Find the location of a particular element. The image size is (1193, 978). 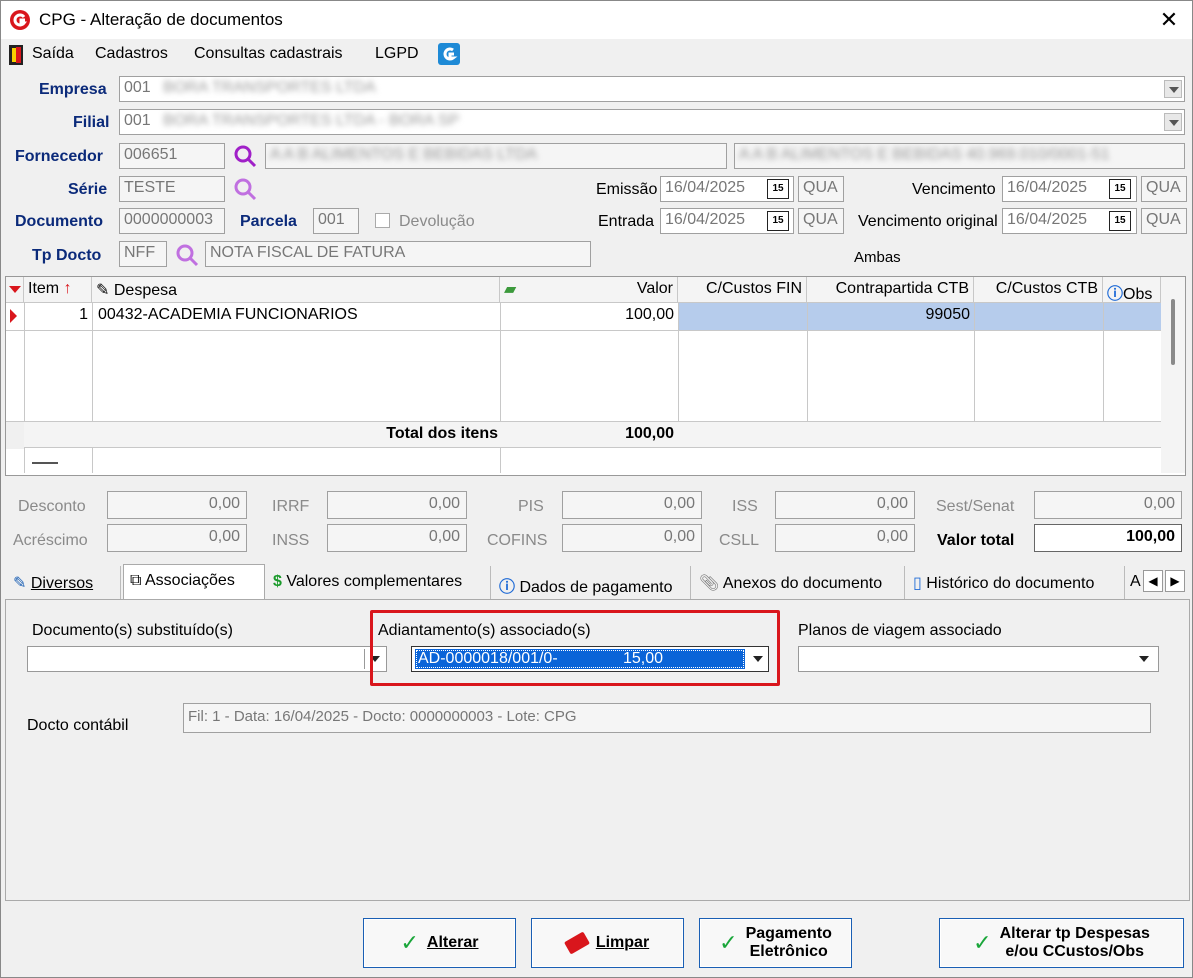

empresa-select: 001 BORA TRANSPORTES LTDA is located at coordinates (652, 89).